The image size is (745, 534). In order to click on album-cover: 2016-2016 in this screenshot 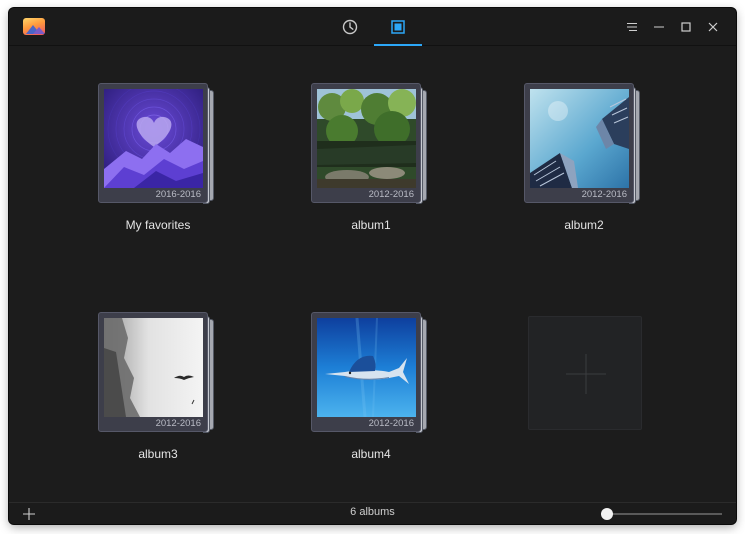, I will do `click(173, 145)`.